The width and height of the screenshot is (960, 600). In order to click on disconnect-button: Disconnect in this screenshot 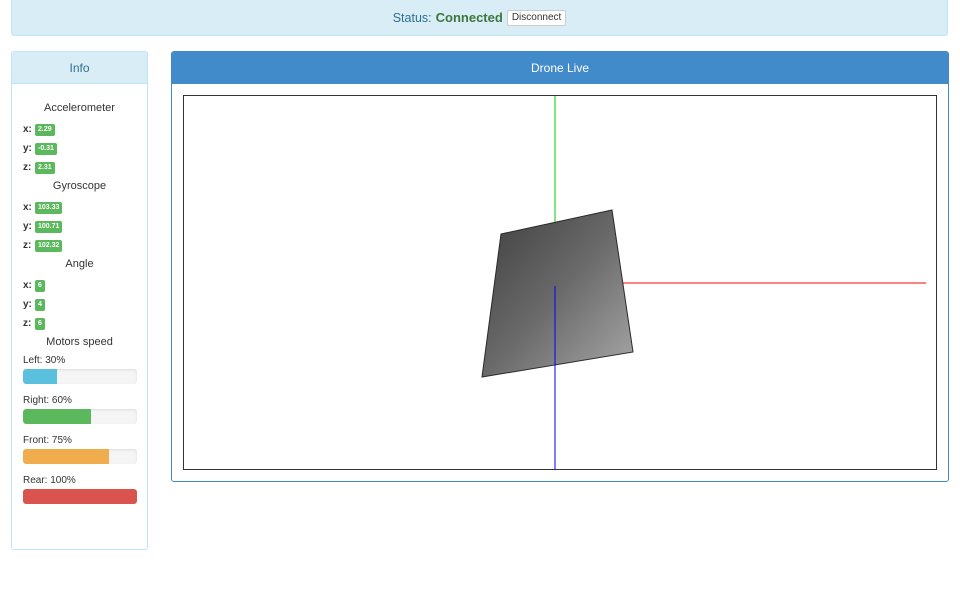, I will do `click(536, 17)`.